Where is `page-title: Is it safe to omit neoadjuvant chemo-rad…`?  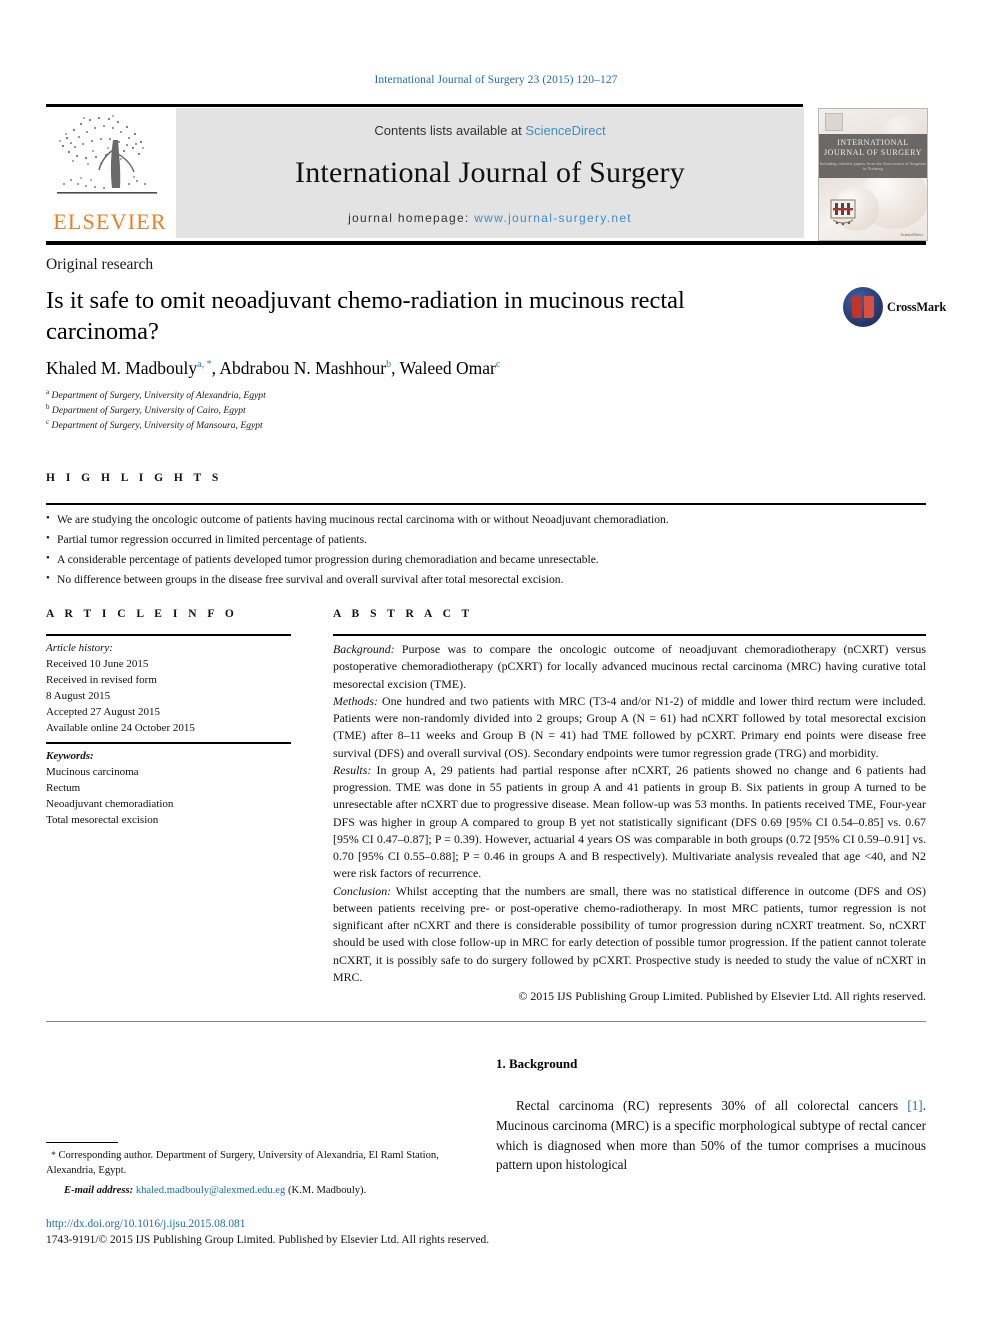 page-title: Is it safe to omit neoadjuvant chemo-rad… is located at coordinates (365, 316).